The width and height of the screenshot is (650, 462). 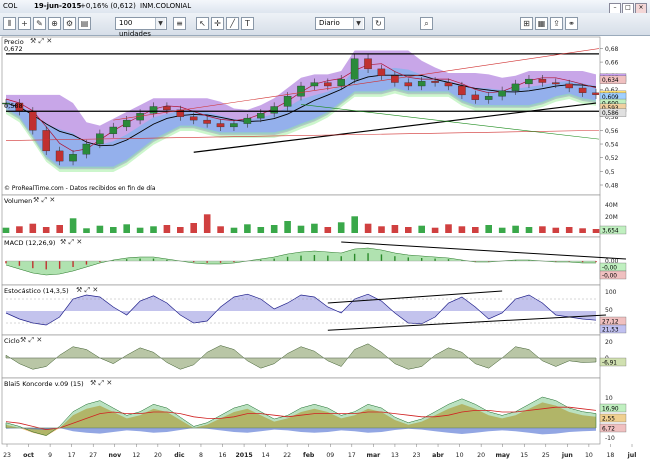 I want to click on value-tag-text: 16,90, so click(x=610, y=409).